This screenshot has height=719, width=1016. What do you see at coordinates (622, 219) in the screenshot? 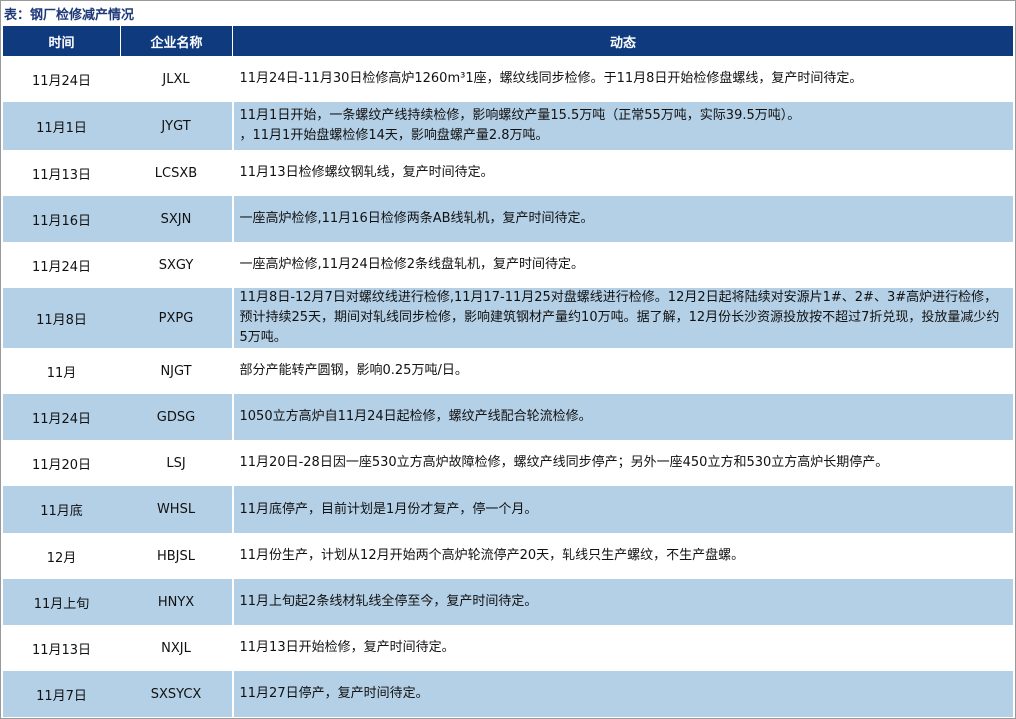
I see `row-status: 一座高炉检修,11月16日检修两条AB线轧机，复产时间待定。` at bounding box center [622, 219].